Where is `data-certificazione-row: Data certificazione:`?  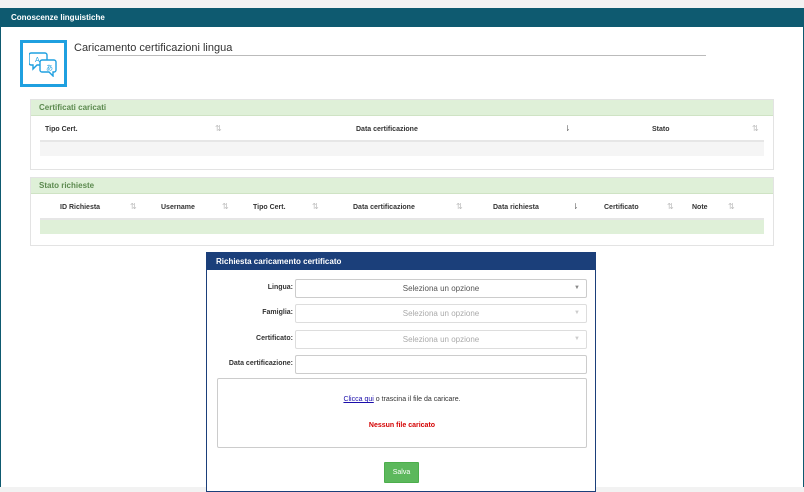 data-certificazione-row: Data certificazione: is located at coordinates (402, 364).